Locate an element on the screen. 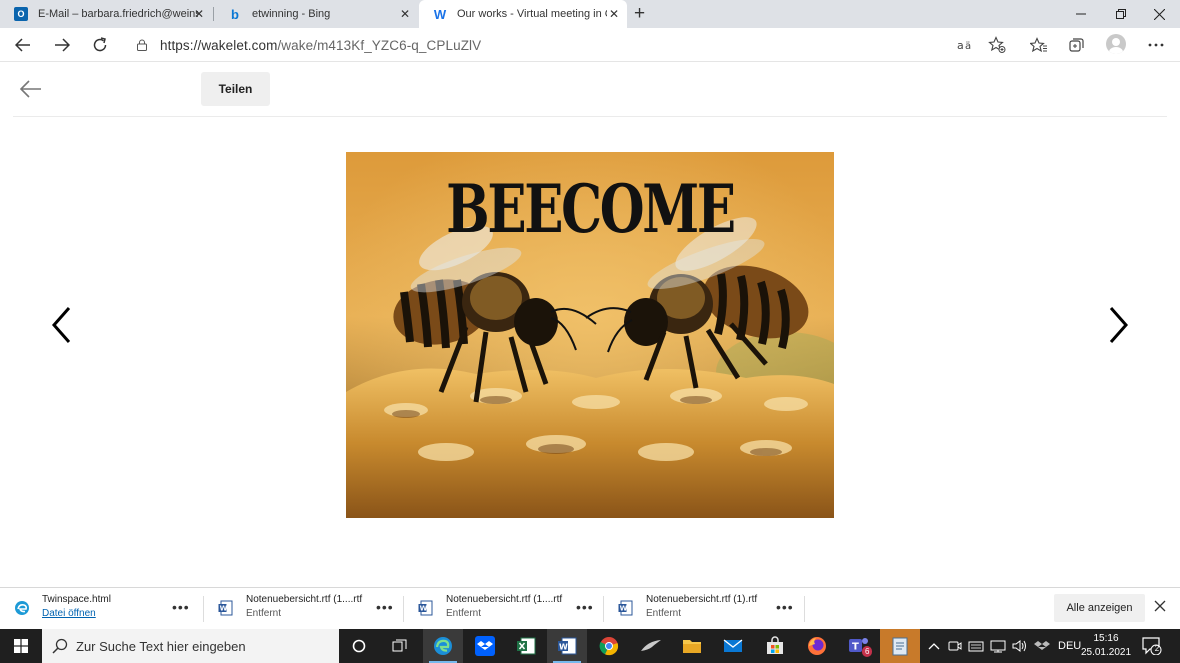  download-separator is located at coordinates (804, 609).